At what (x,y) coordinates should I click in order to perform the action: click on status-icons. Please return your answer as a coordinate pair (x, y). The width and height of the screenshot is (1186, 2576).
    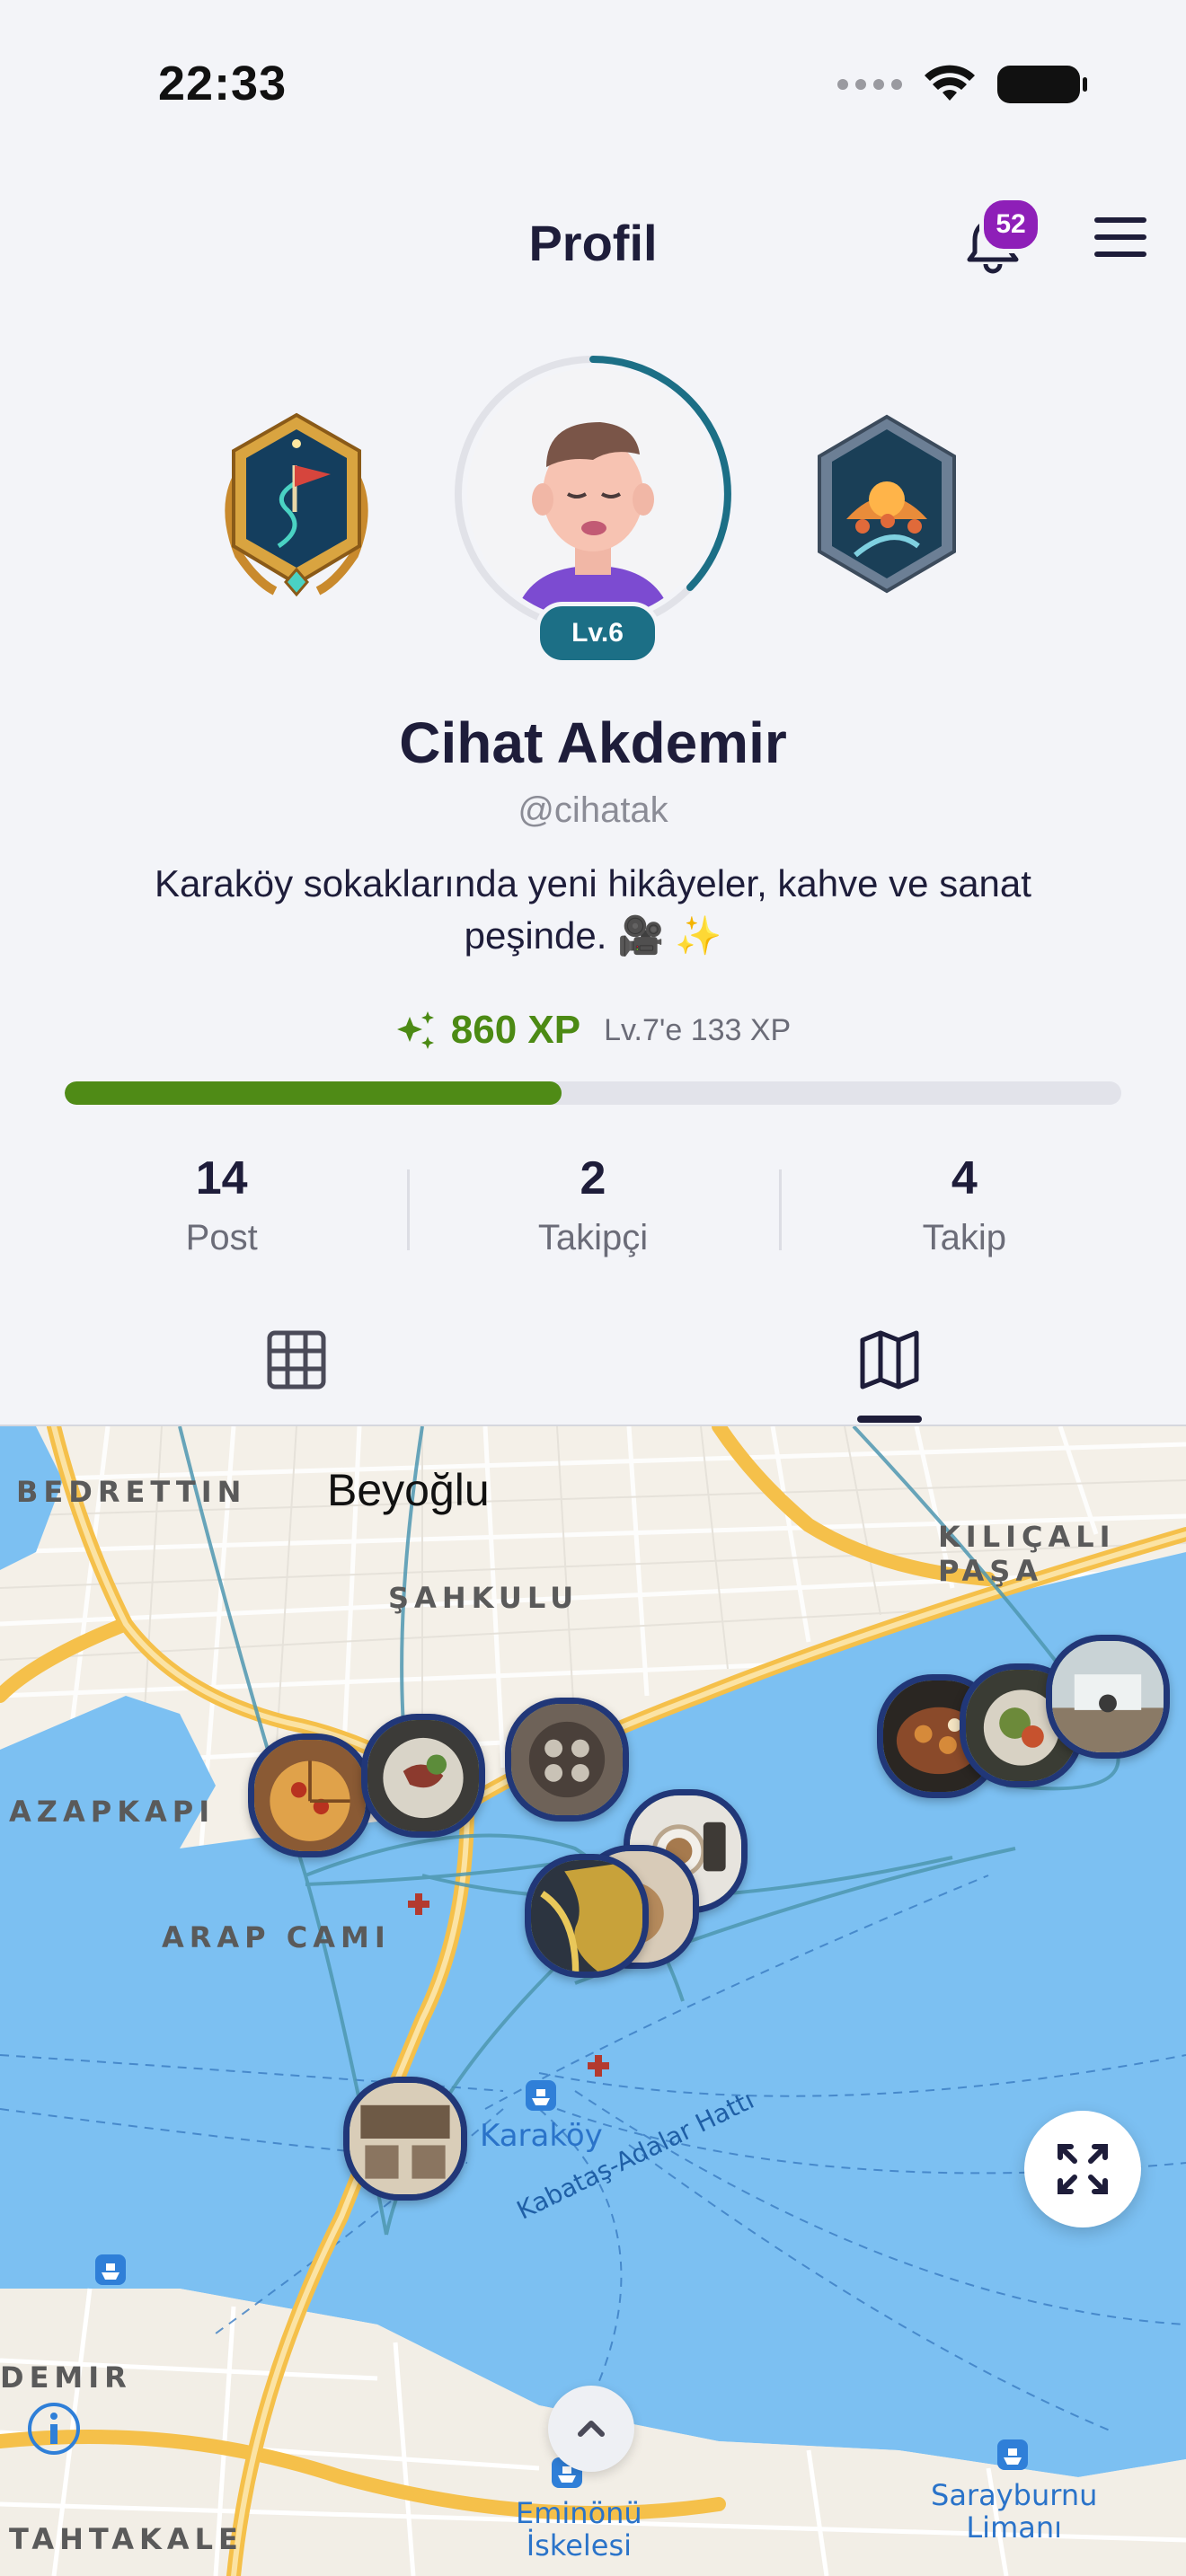
    Looking at the image, I should click on (962, 84).